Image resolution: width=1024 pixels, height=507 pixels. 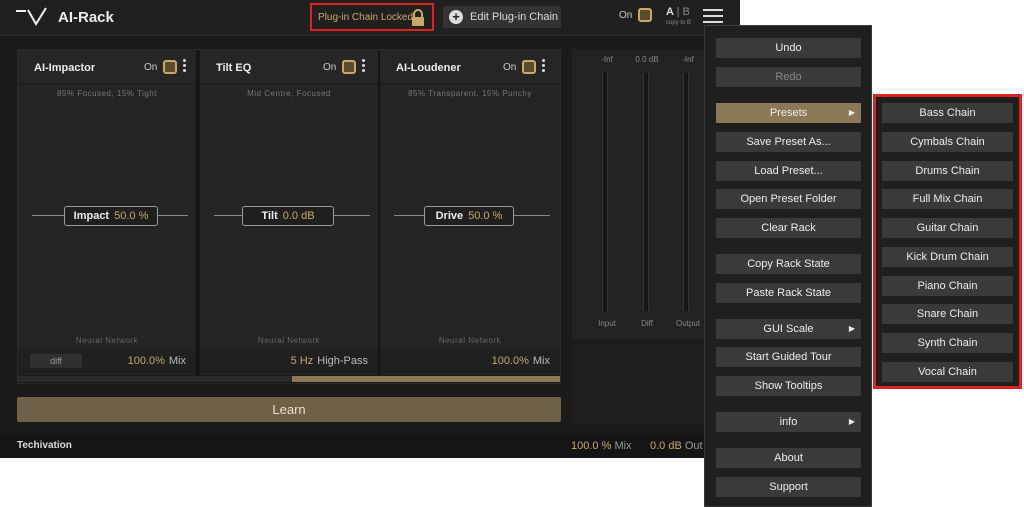 What do you see at coordinates (269, 216) in the screenshot?
I see `param-name: Tilt` at bounding box center [269, 216].